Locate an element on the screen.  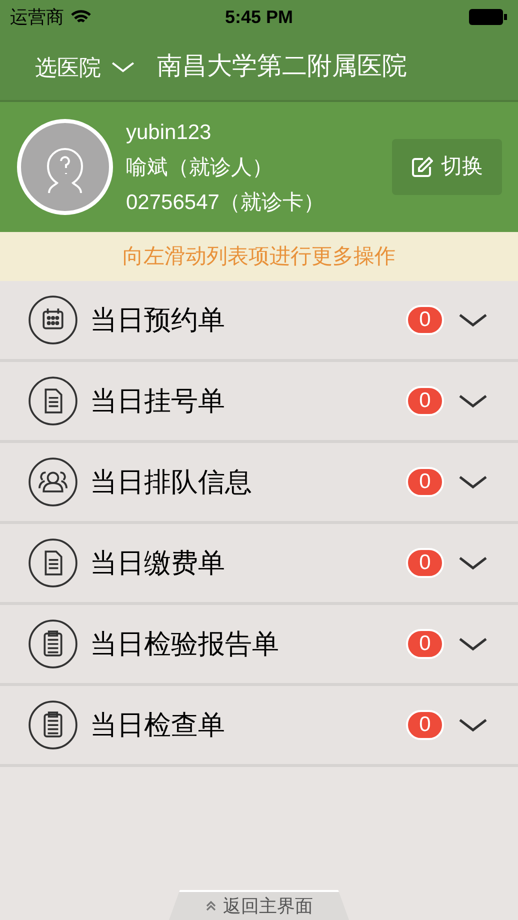
calendar-icon is located at coordinates (53, 320).